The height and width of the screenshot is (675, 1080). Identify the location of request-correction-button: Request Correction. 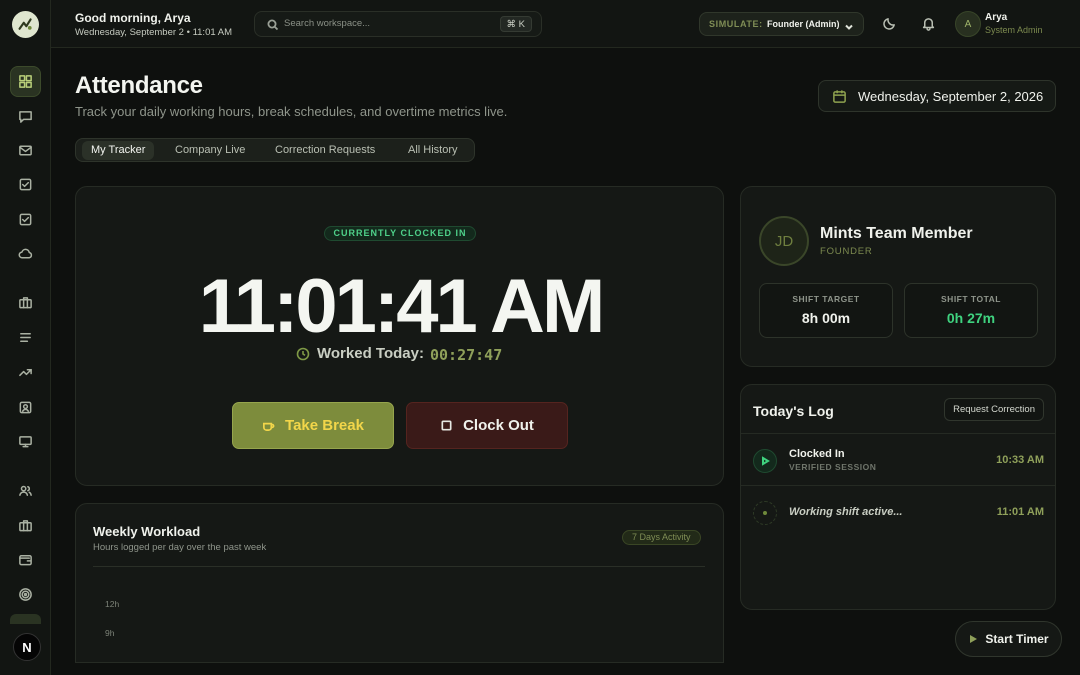
(994, 409).